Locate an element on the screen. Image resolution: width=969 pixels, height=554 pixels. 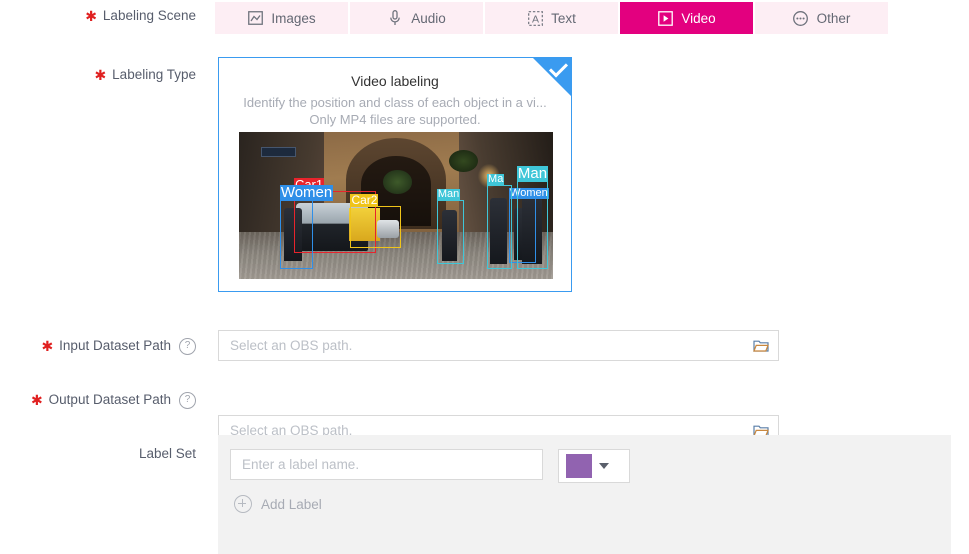
labeling-scene-row: ✱ Labeling Scene is located at coordinates (103, 16).